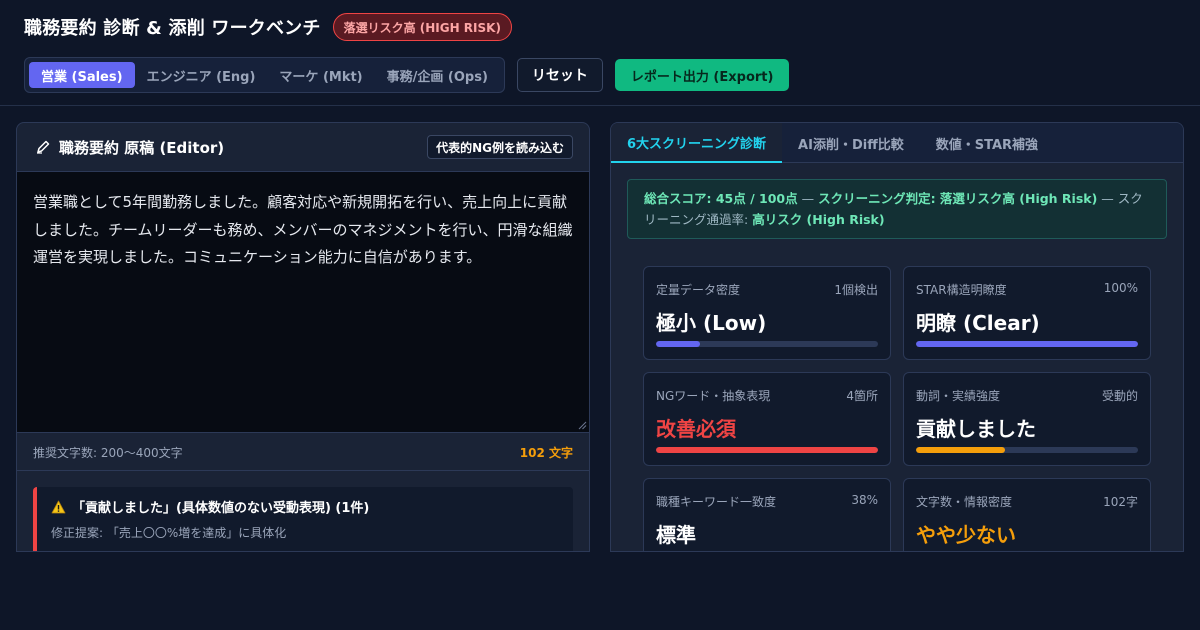 The image size is (1200, 630). What do you see at coordinates (676, 535) in the screenshot?
I see `metric-value: 標準` at bounding box center [676, 535].